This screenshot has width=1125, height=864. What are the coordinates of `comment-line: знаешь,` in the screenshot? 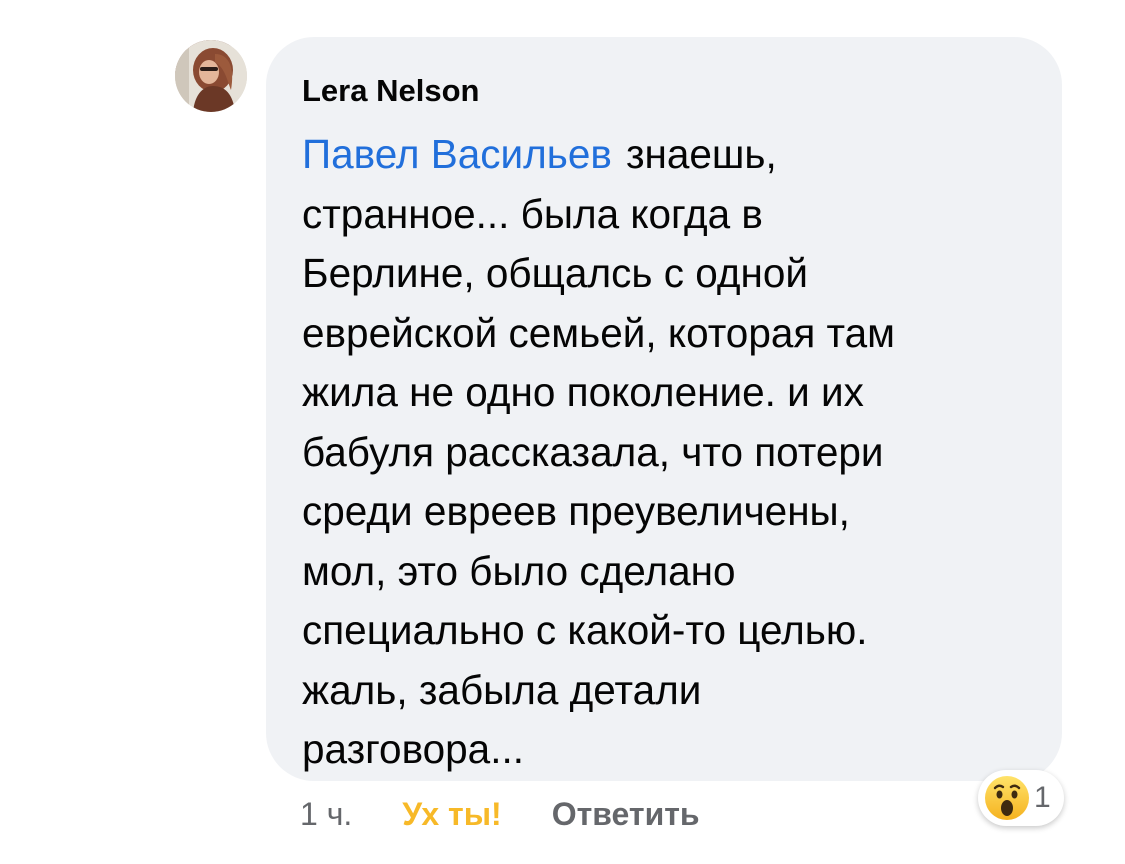 It's located at (701, 154).